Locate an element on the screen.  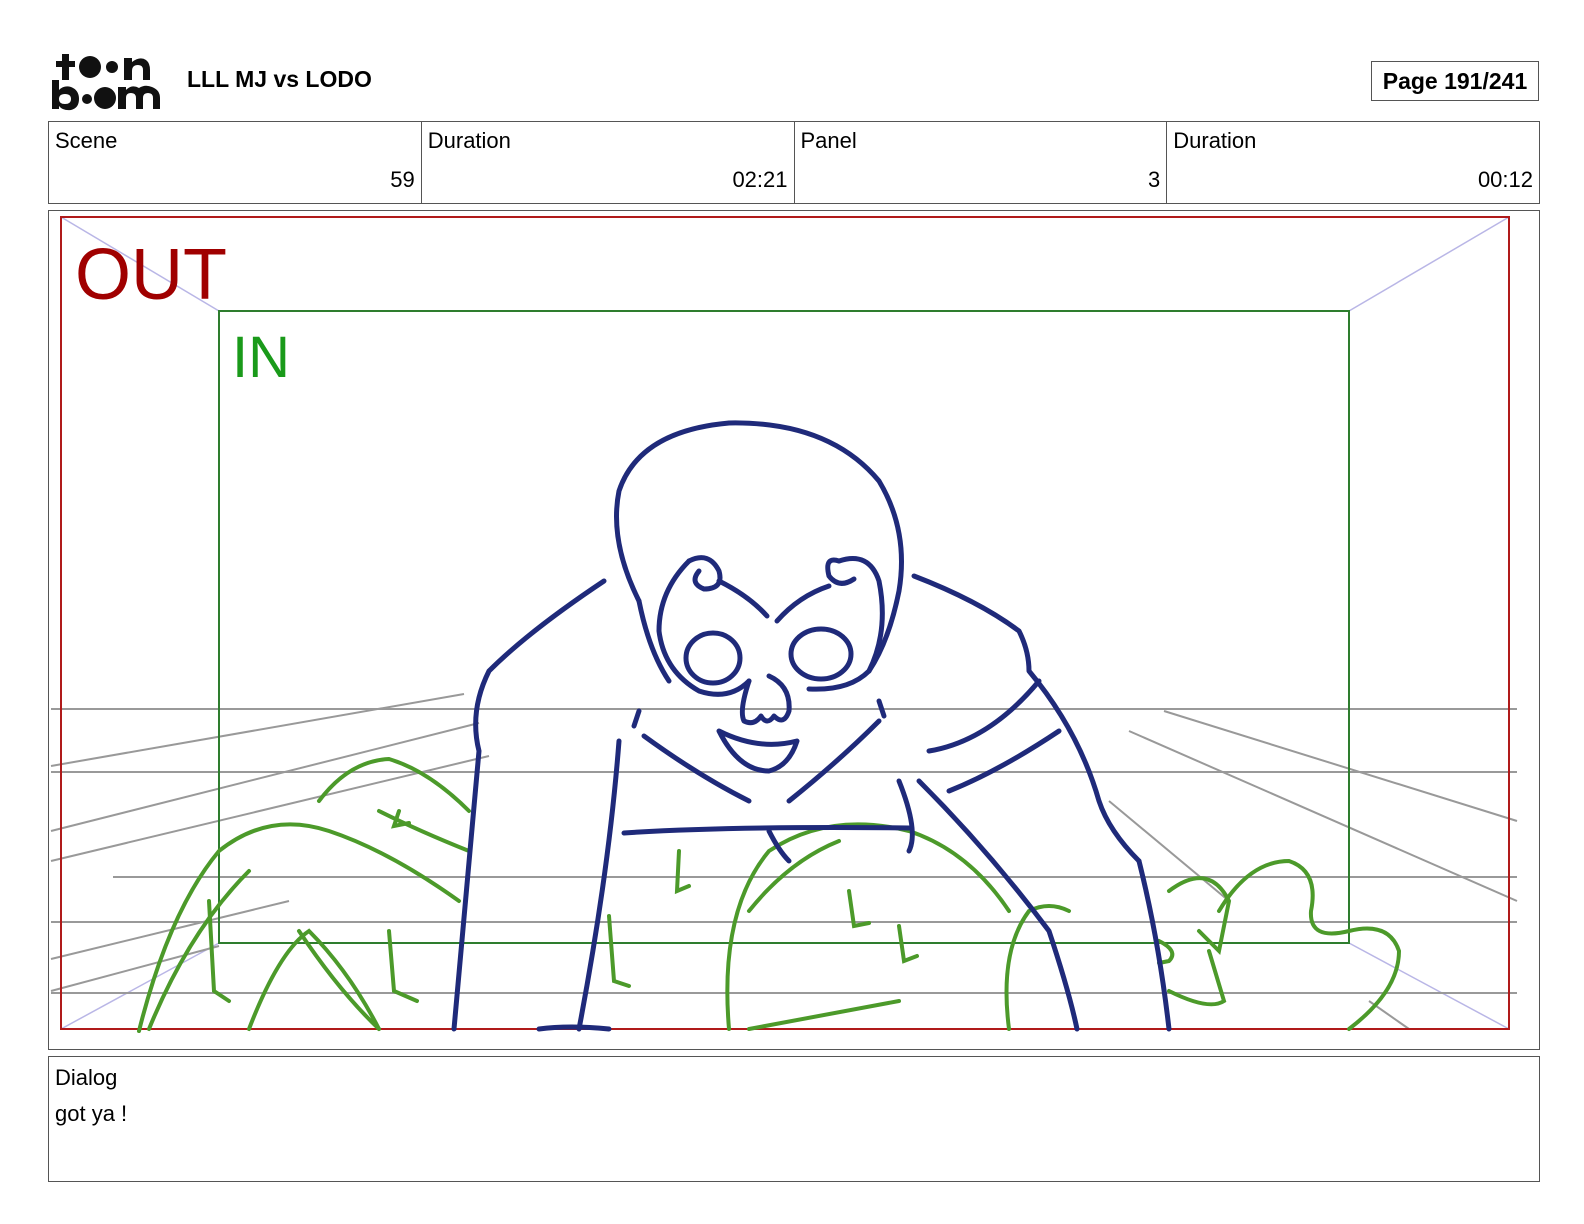
panel-cell: Panel 3 is located at coordinates (981, 162).